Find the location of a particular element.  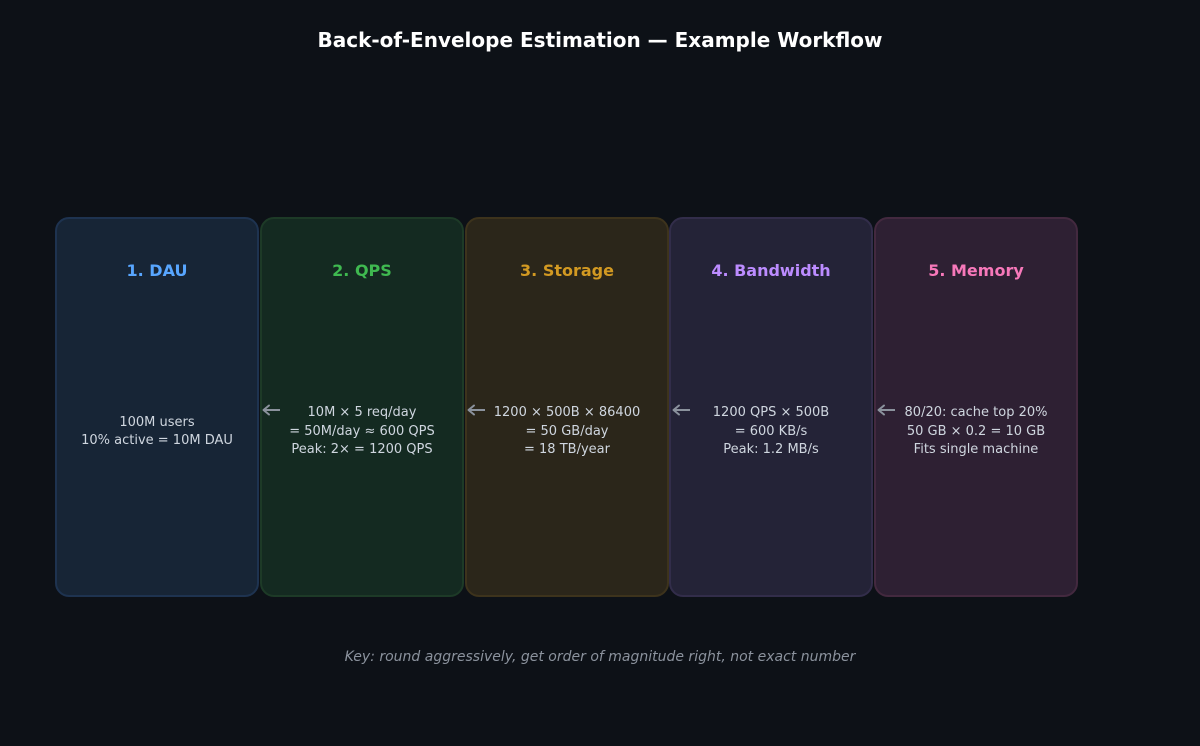

step-line: = 18 TB/year is located at coordinates (567, 450).